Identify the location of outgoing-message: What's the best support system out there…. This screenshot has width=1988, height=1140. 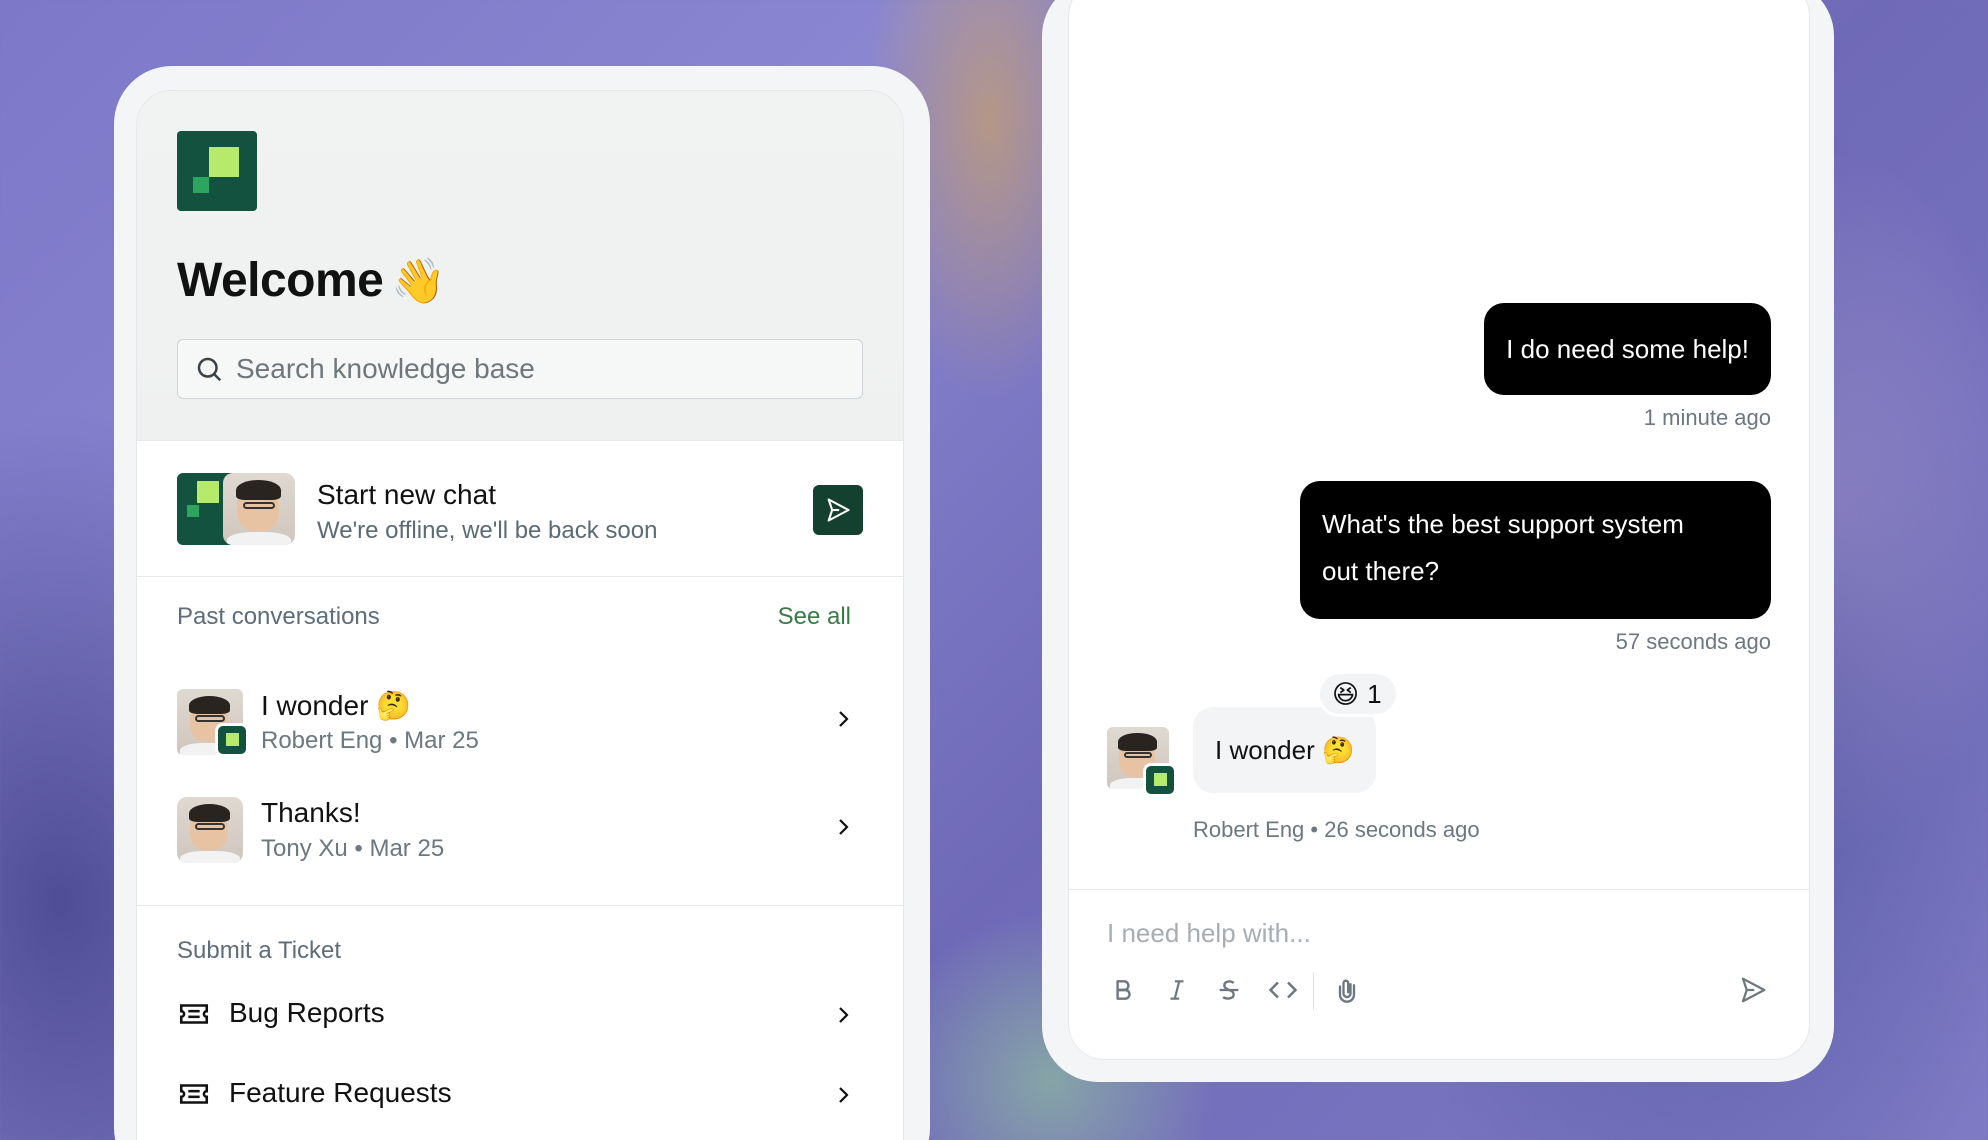
(1535, 550).